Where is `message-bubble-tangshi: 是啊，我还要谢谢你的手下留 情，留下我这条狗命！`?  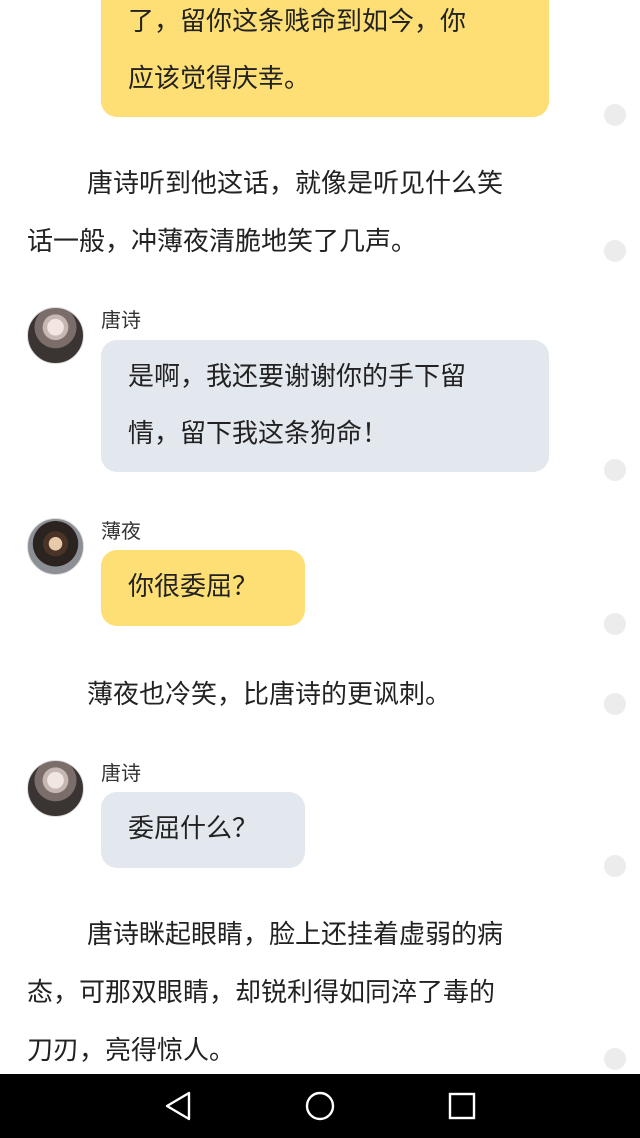
message-bubble-tangshi: 是啊，我还要谢谢你的手下留 情，留下我这条狗命！ is located at coordinates (325, 406).